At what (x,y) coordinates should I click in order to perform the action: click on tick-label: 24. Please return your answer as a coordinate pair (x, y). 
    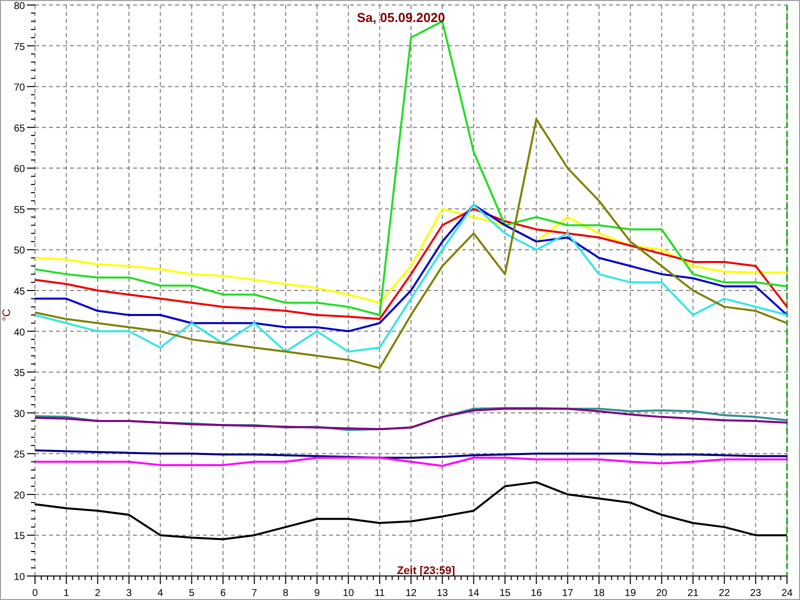
    Looking at the image, I should click on (787, 593).